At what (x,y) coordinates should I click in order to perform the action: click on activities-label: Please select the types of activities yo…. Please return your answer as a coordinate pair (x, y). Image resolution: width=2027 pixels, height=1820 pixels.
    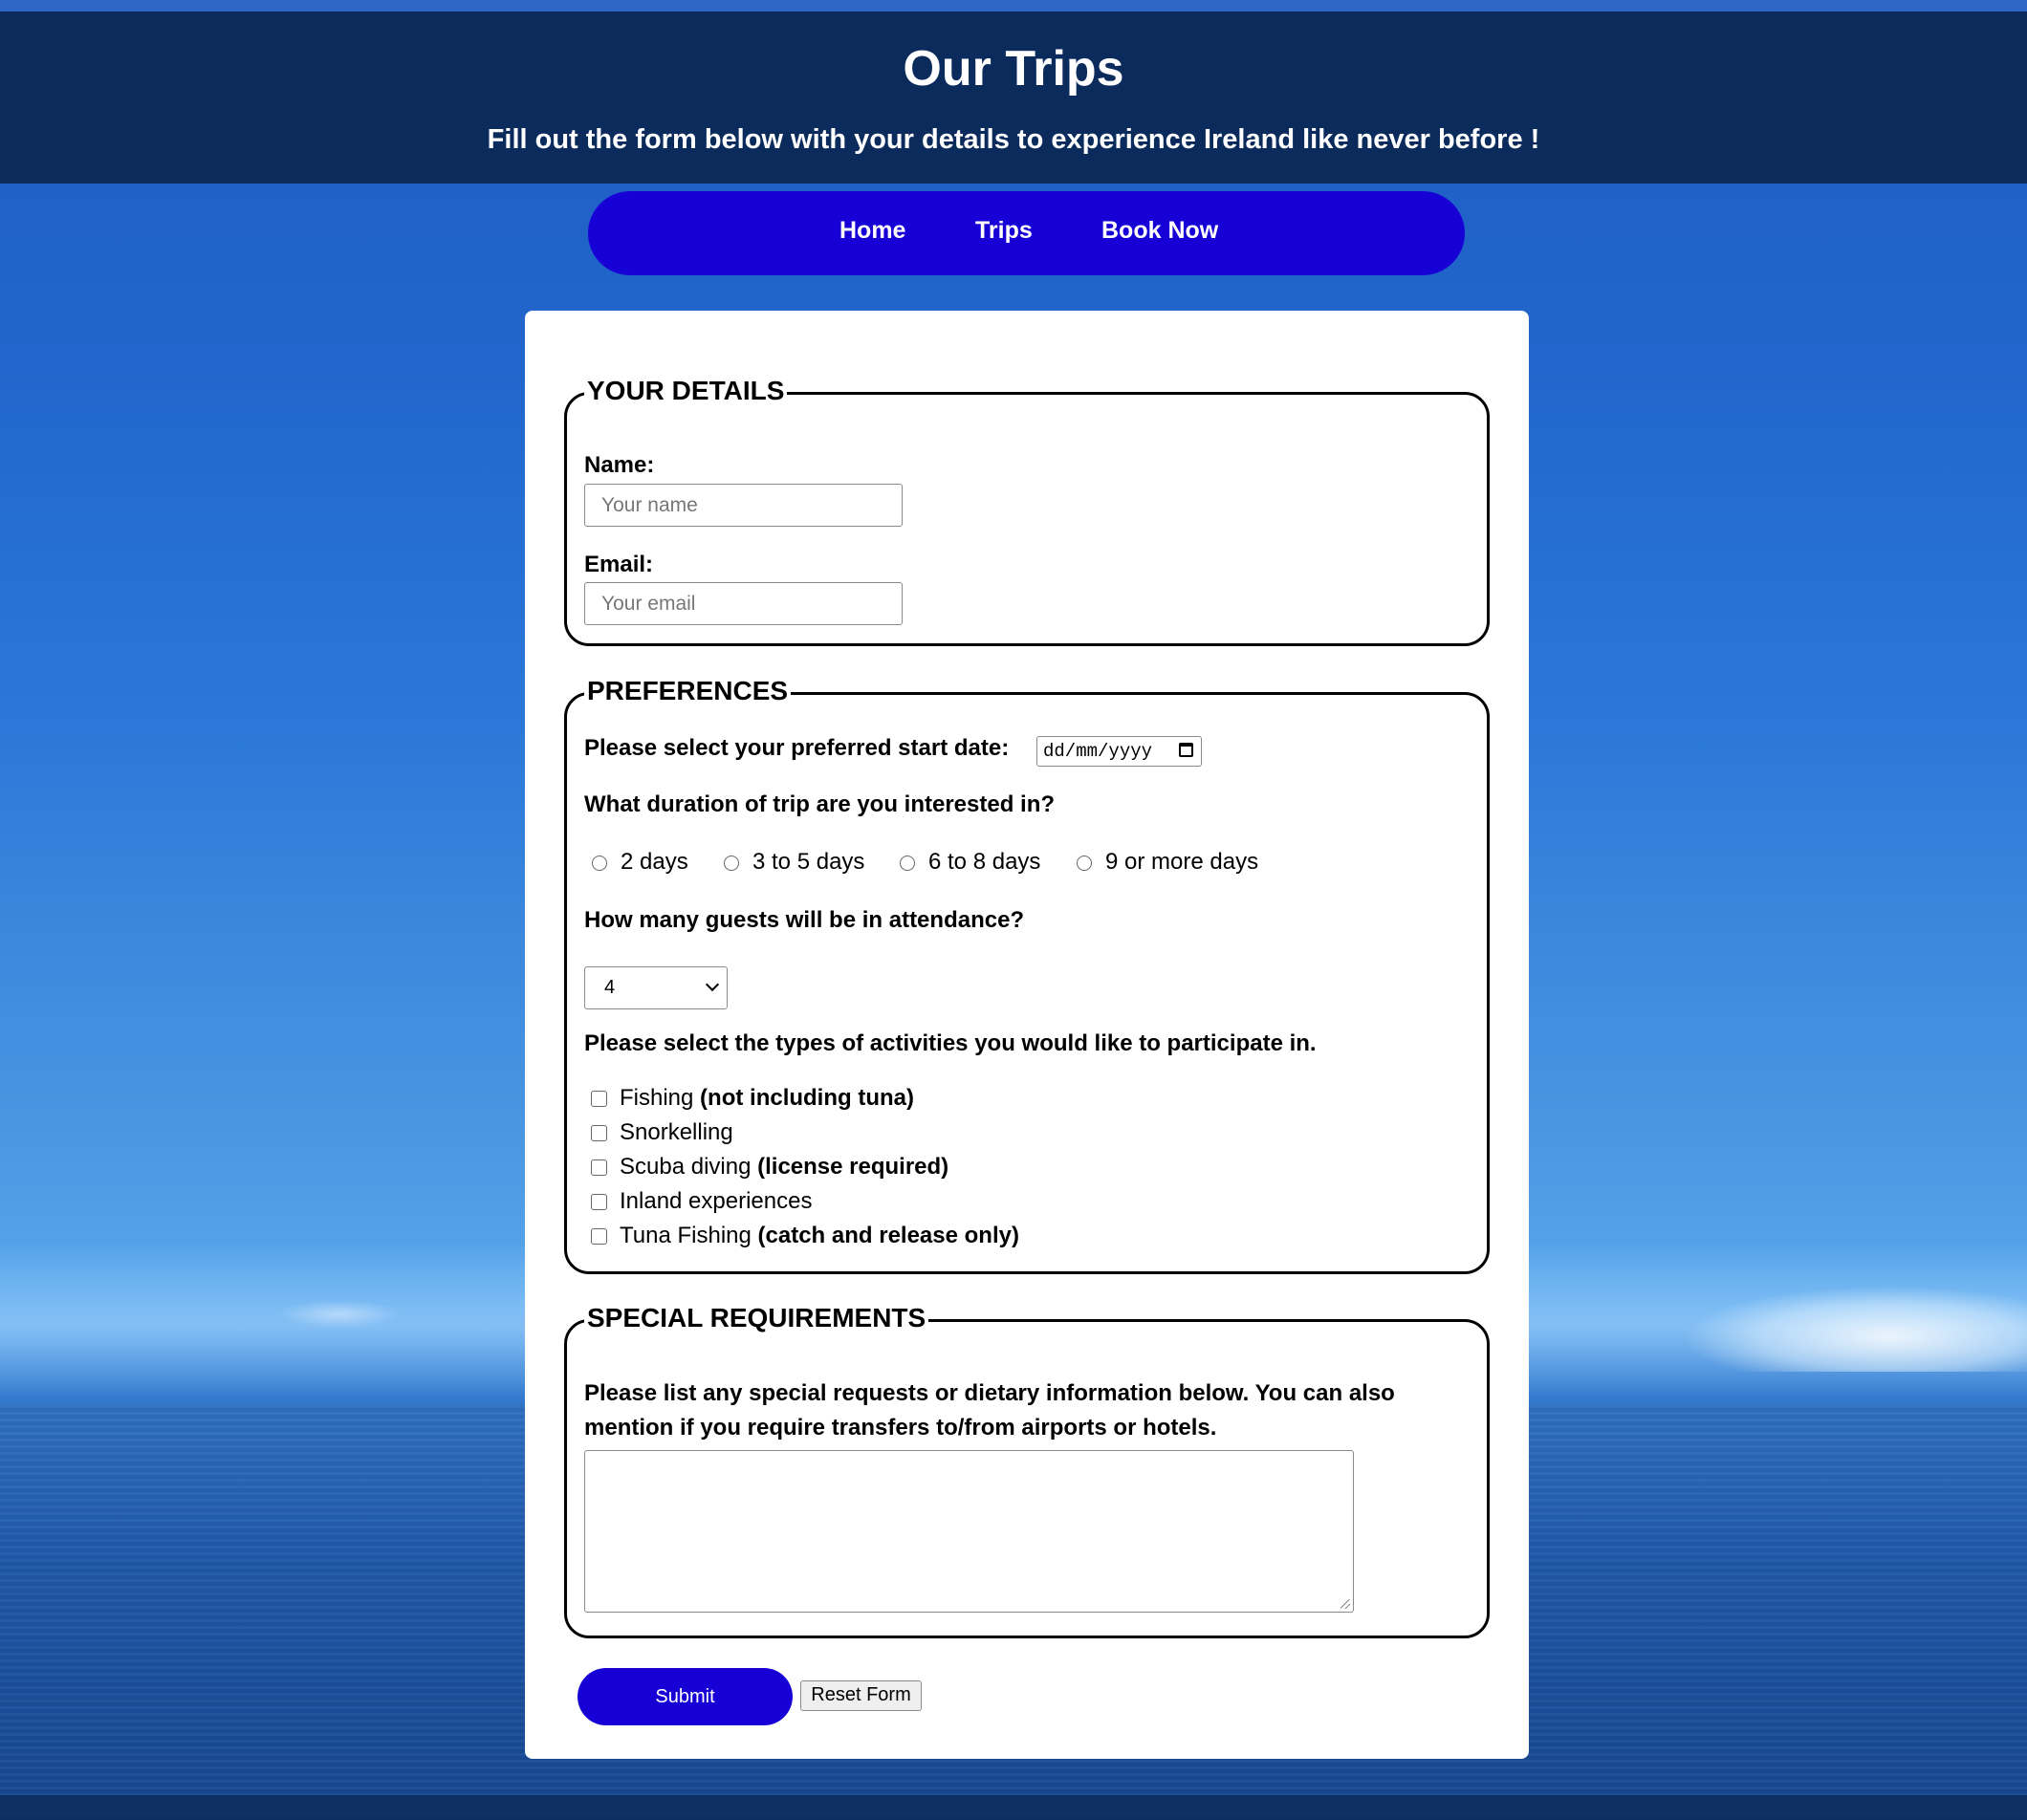
    Looking at the image, I should click on (950, 1043).